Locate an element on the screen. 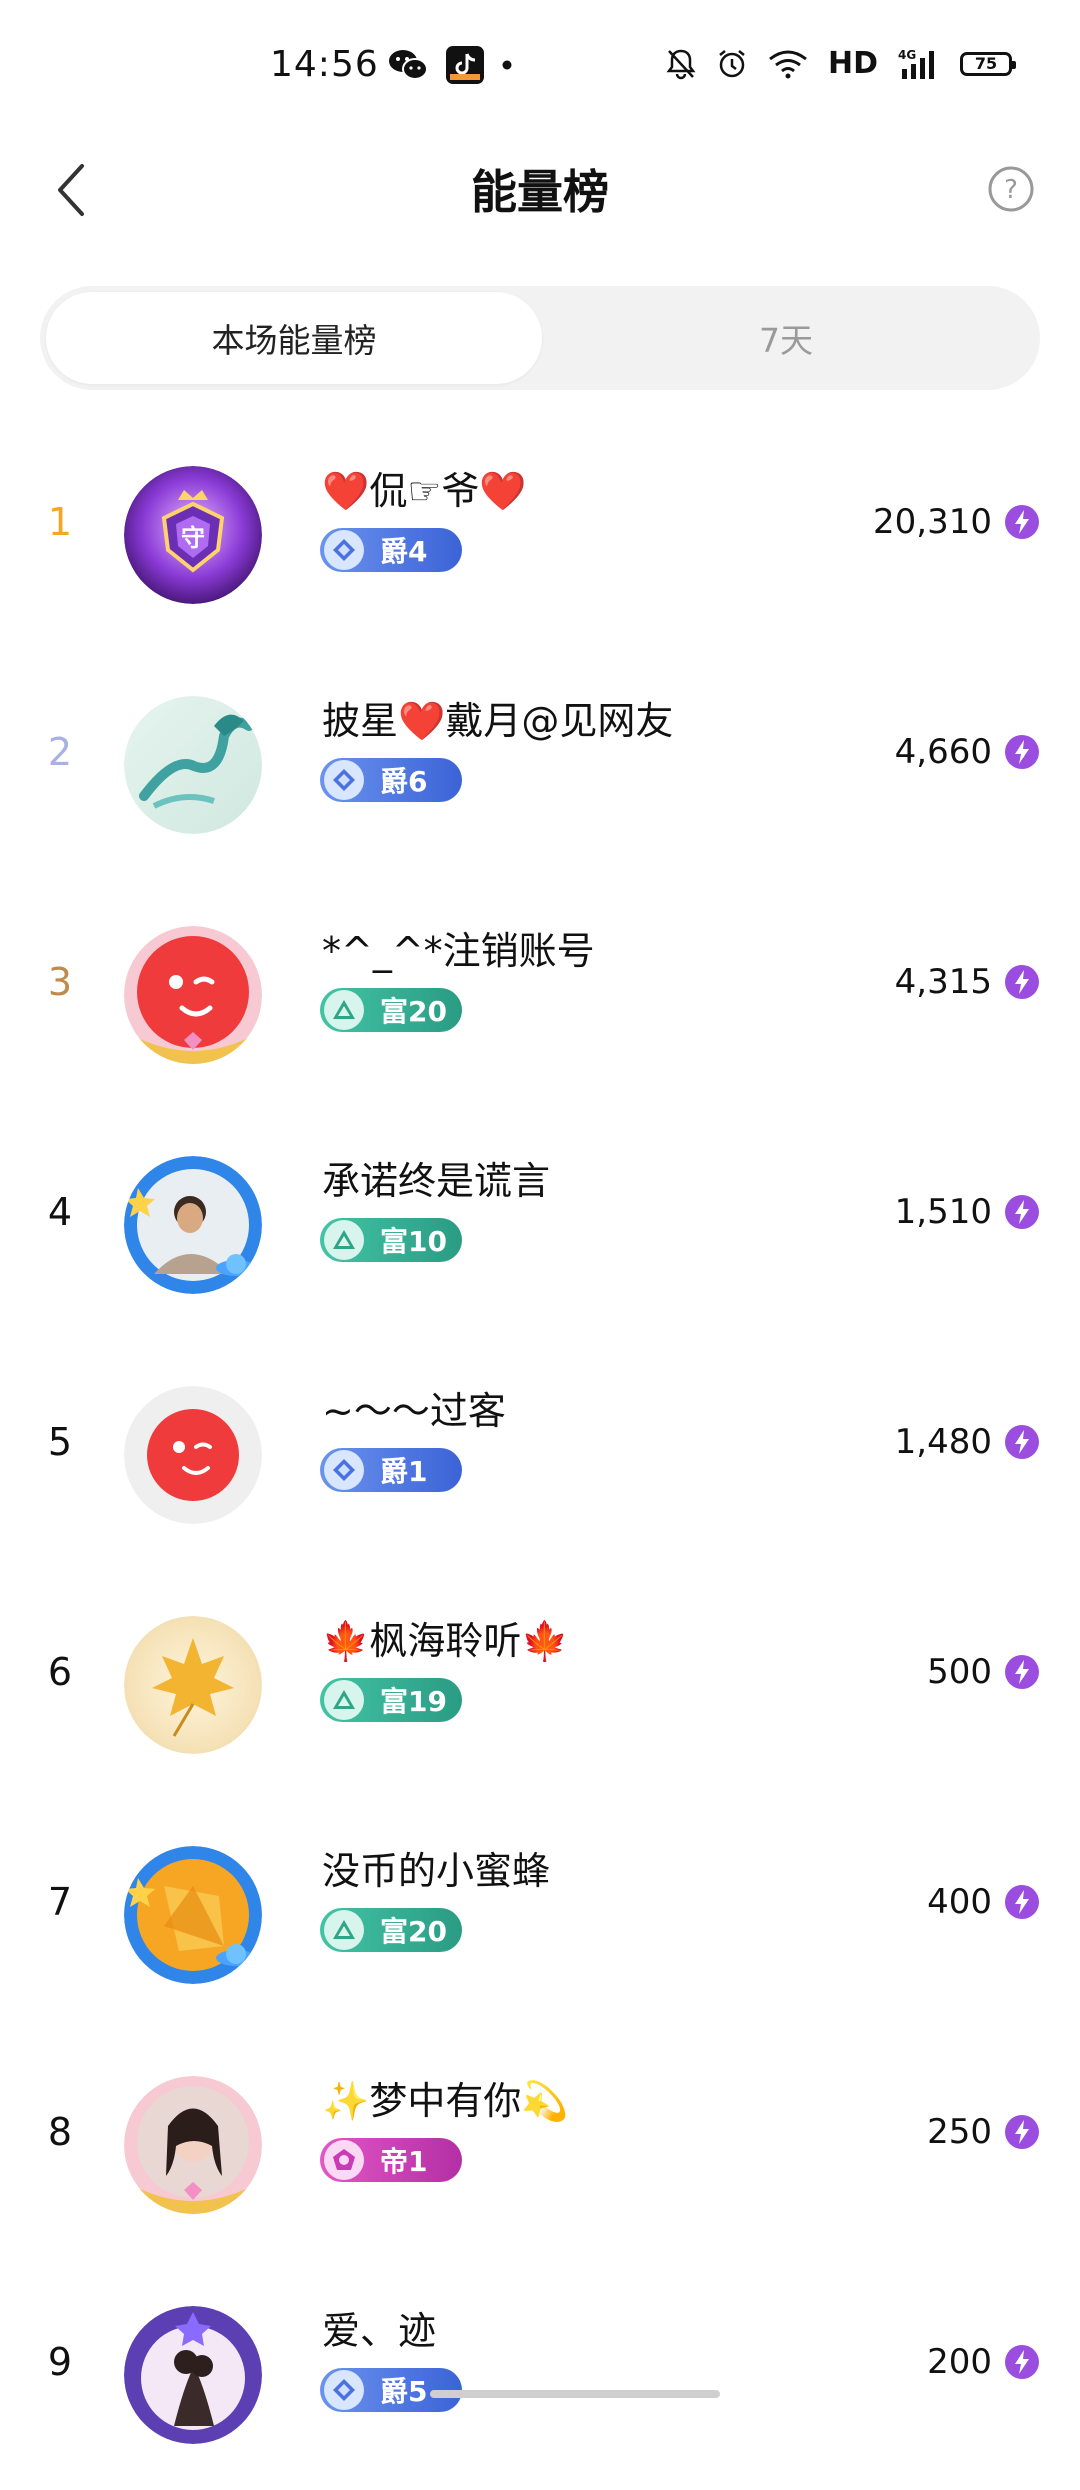 This screenshot has width=1080, height=2490. energy-score: 20,310 is located at coordinates (932, 522).